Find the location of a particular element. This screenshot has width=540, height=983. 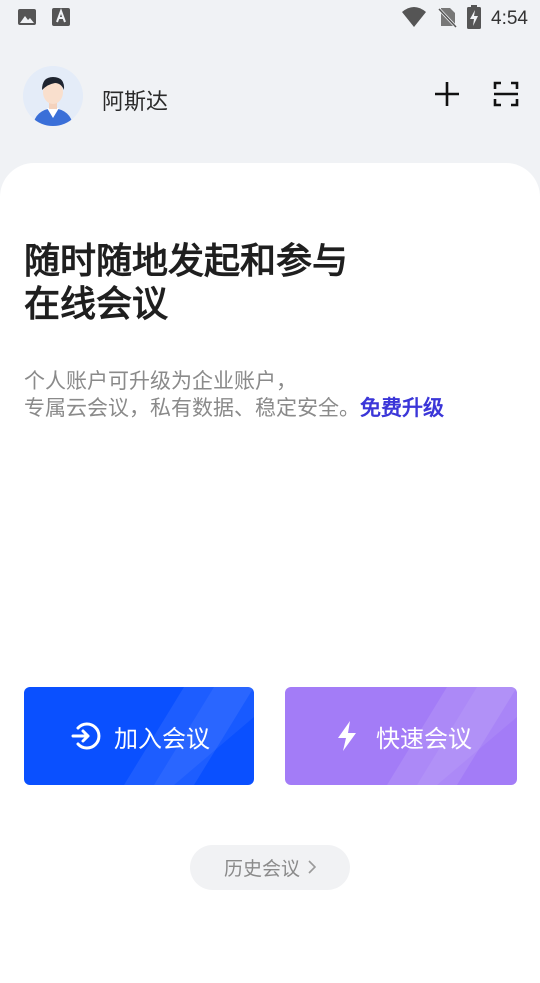

image-icon is located at coordinates (27, 19).